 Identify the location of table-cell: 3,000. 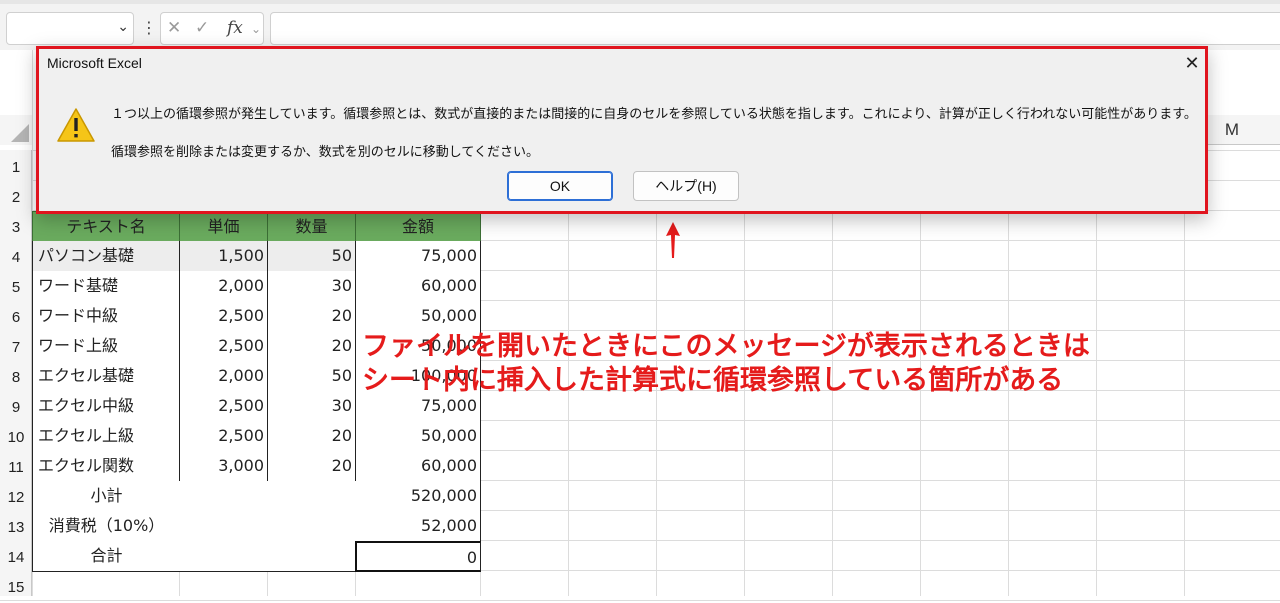
(223, 466).